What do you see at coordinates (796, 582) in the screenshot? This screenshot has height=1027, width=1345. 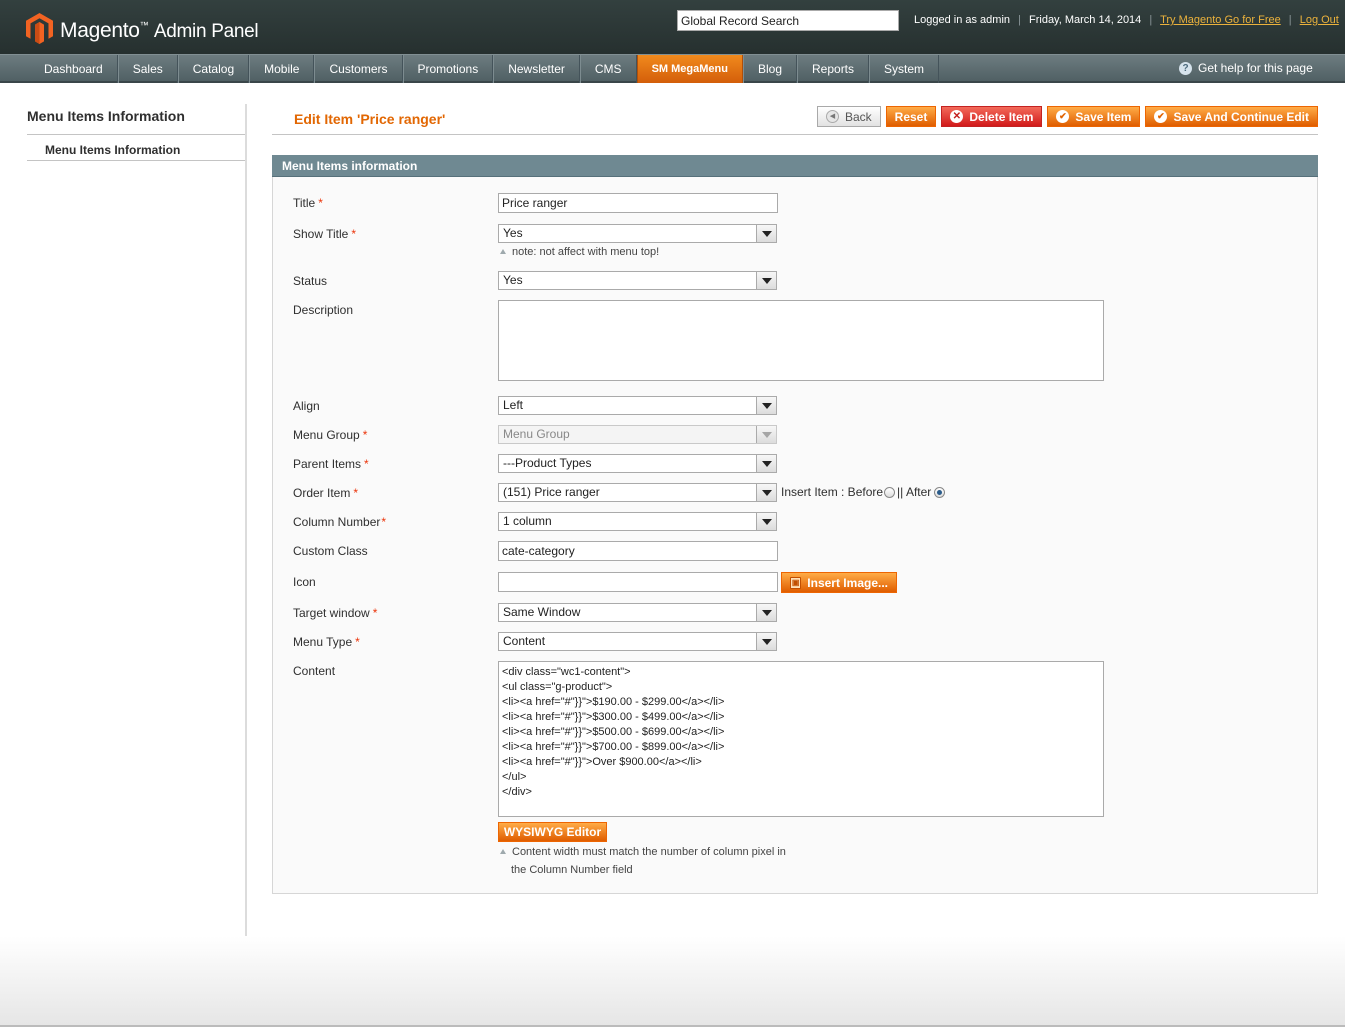 I see `image-icon: ▣` at bounding box center [796, 582].